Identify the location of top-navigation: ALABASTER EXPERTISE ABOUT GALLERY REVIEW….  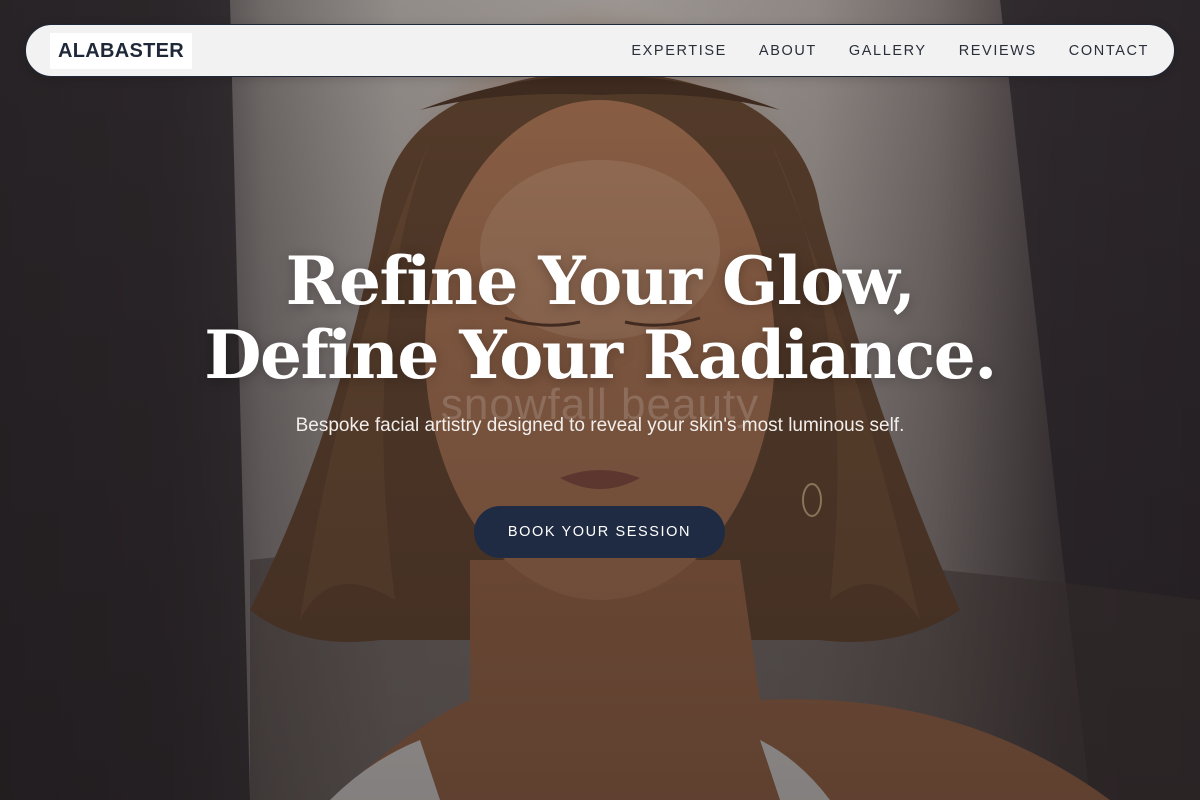
(600, 50).